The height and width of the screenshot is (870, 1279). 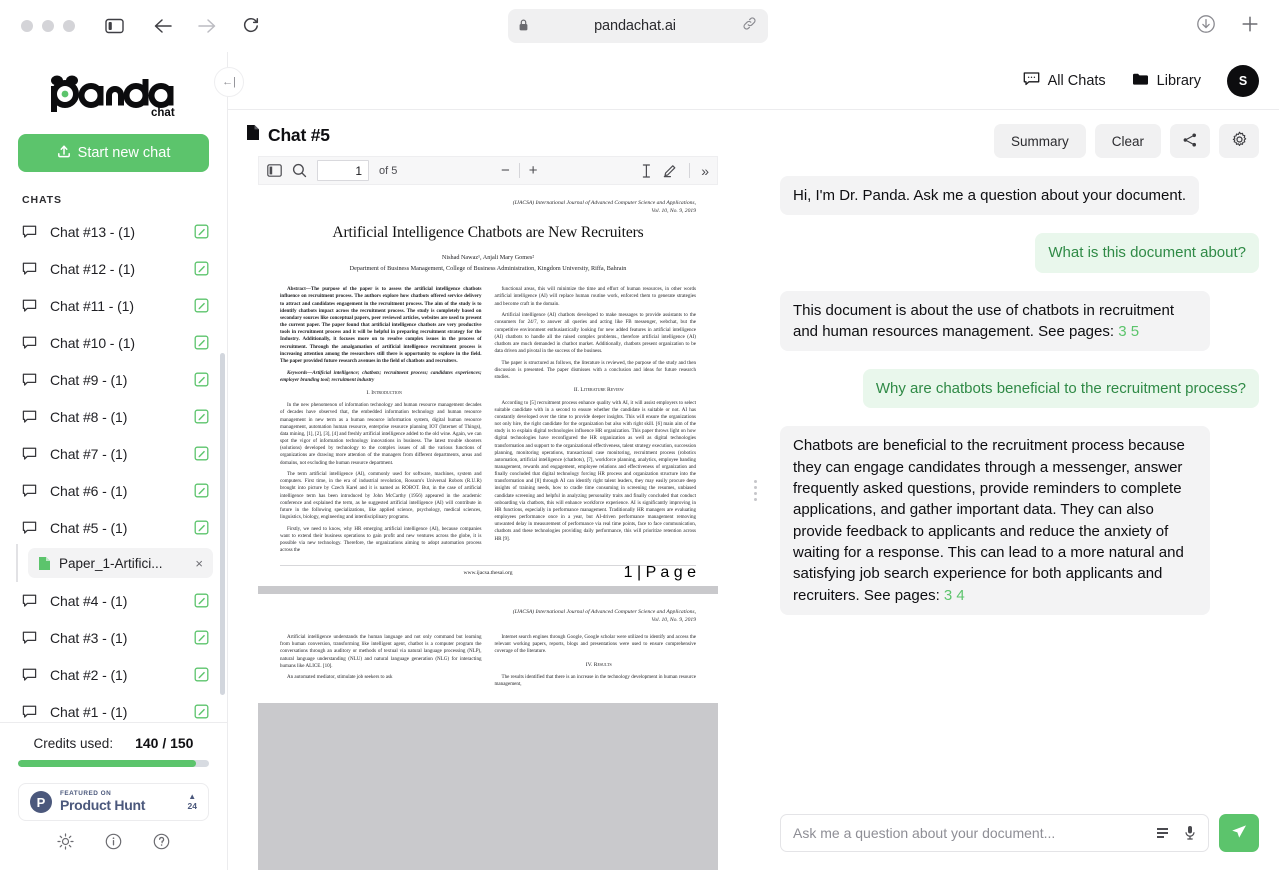 What do you see at coordinates (113, 490) in the screenshot?
I see `chat-list-item: Chat #6 - (1)` at bounding box center [113, 490].